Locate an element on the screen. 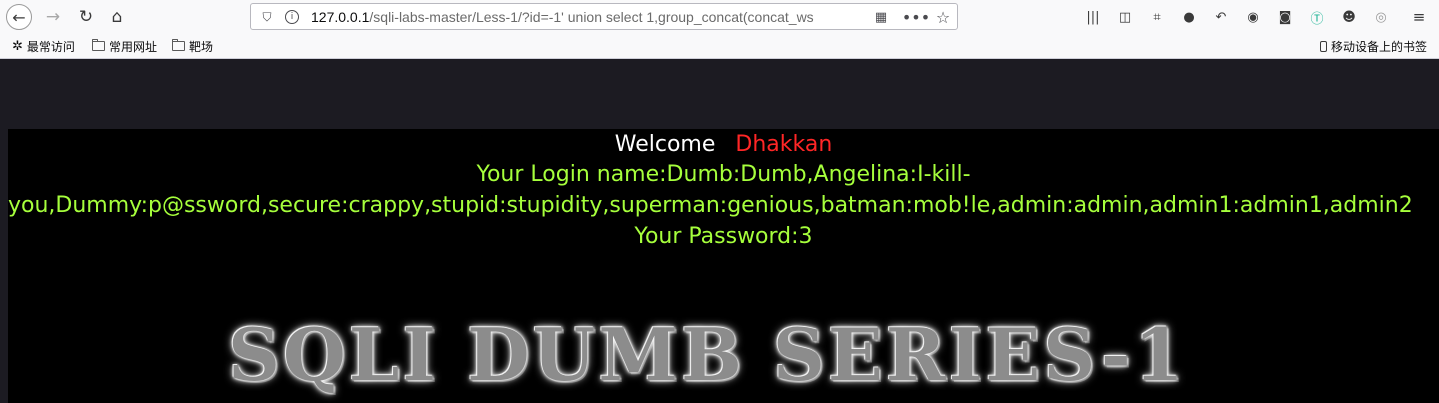 This screenshot has width=1439, height=403. home-icon: ⌂ is located at coordinates (117, 17).